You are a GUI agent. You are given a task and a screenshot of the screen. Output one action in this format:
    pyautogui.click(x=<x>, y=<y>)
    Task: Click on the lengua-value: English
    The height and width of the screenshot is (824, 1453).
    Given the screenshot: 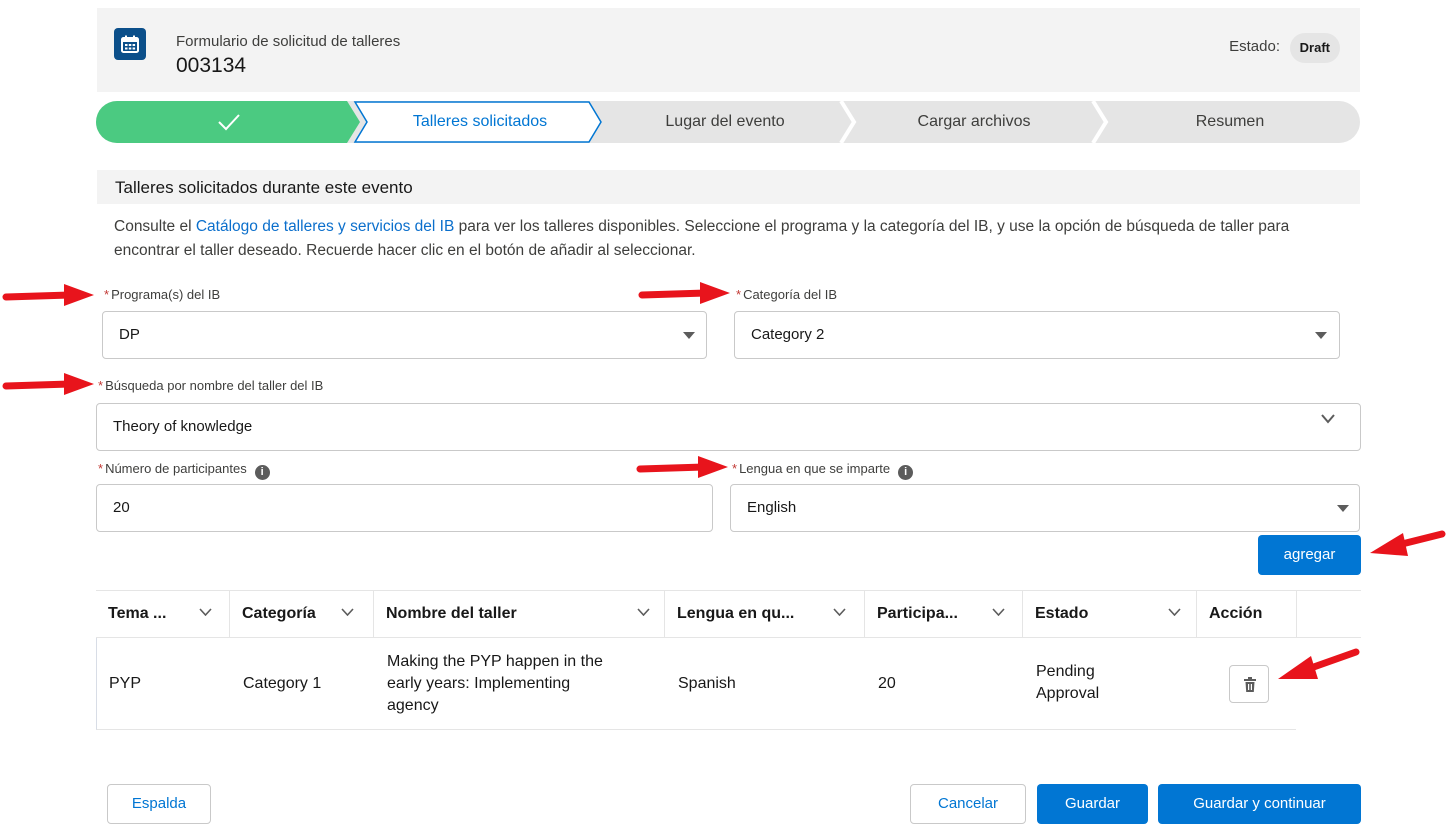 What is the action you would take?
    pyautogui.click(x=772, y=507)
    